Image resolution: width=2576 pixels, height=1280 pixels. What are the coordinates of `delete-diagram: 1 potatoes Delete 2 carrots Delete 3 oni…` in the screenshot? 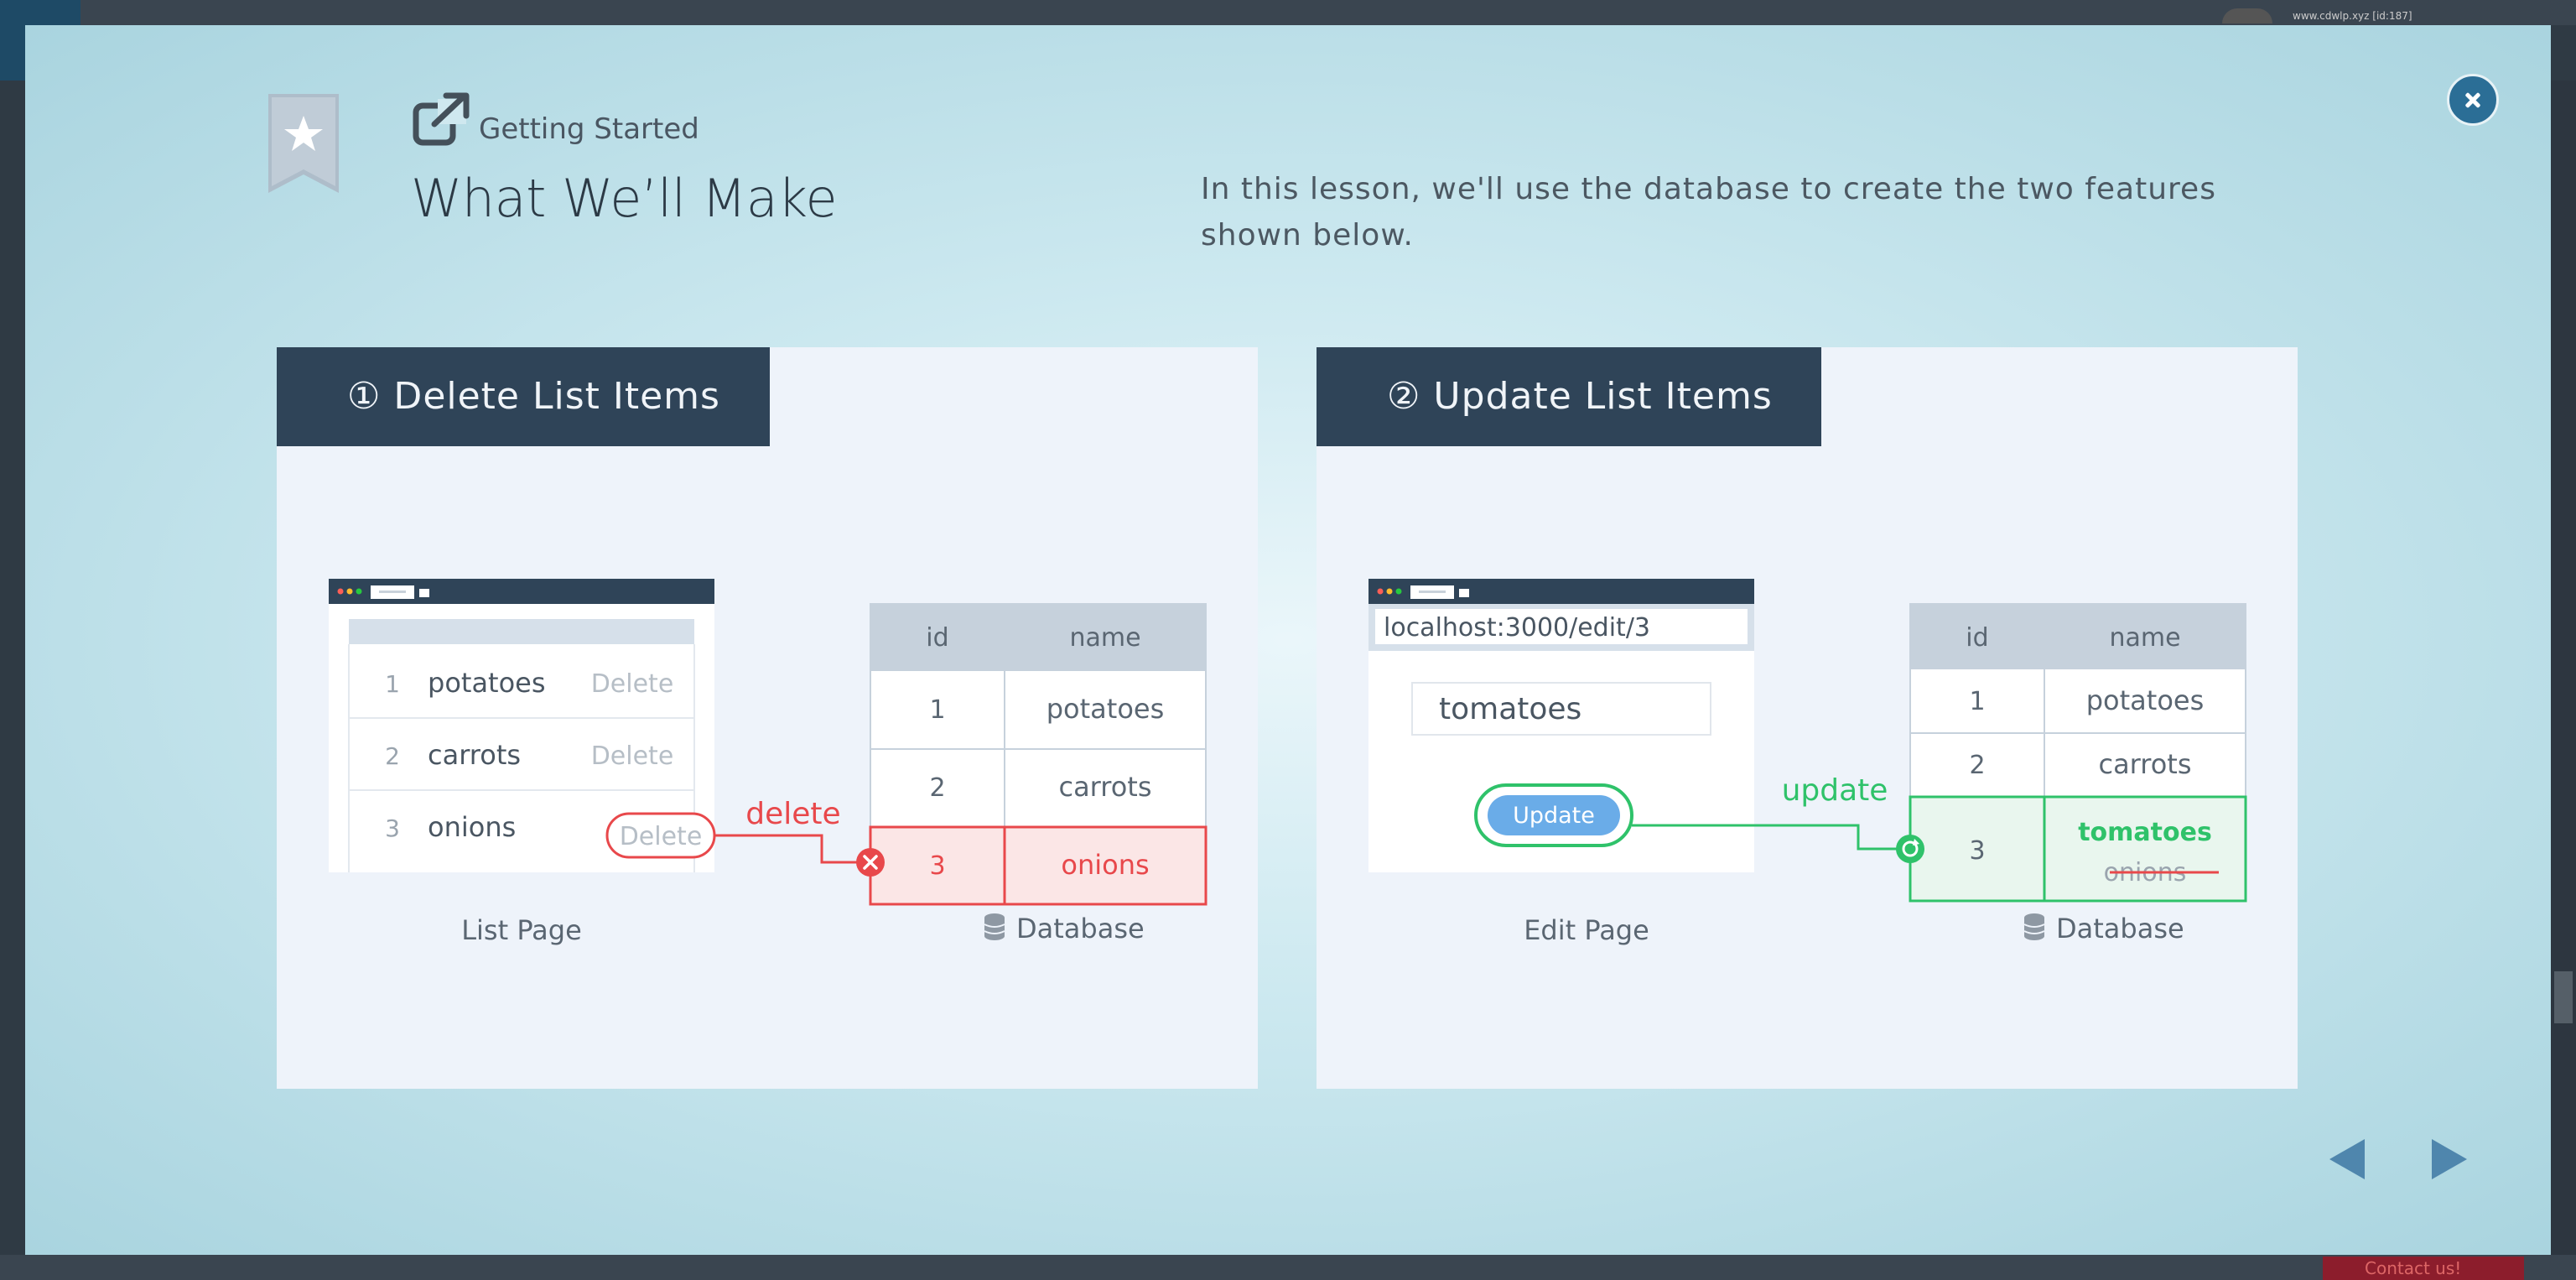 It's located at (768, 762).